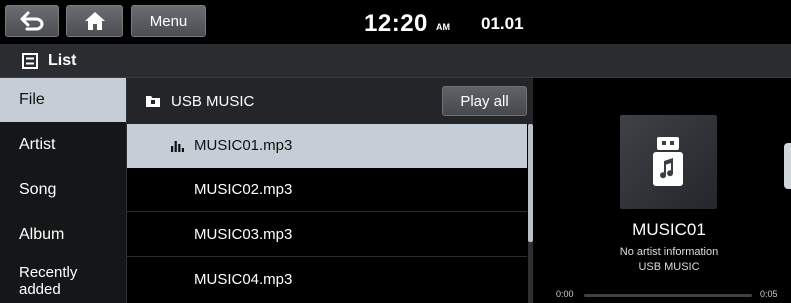 This screenshot has width=791, height=303. I want to click on track-title: MUSIC01, so click(669, 229).